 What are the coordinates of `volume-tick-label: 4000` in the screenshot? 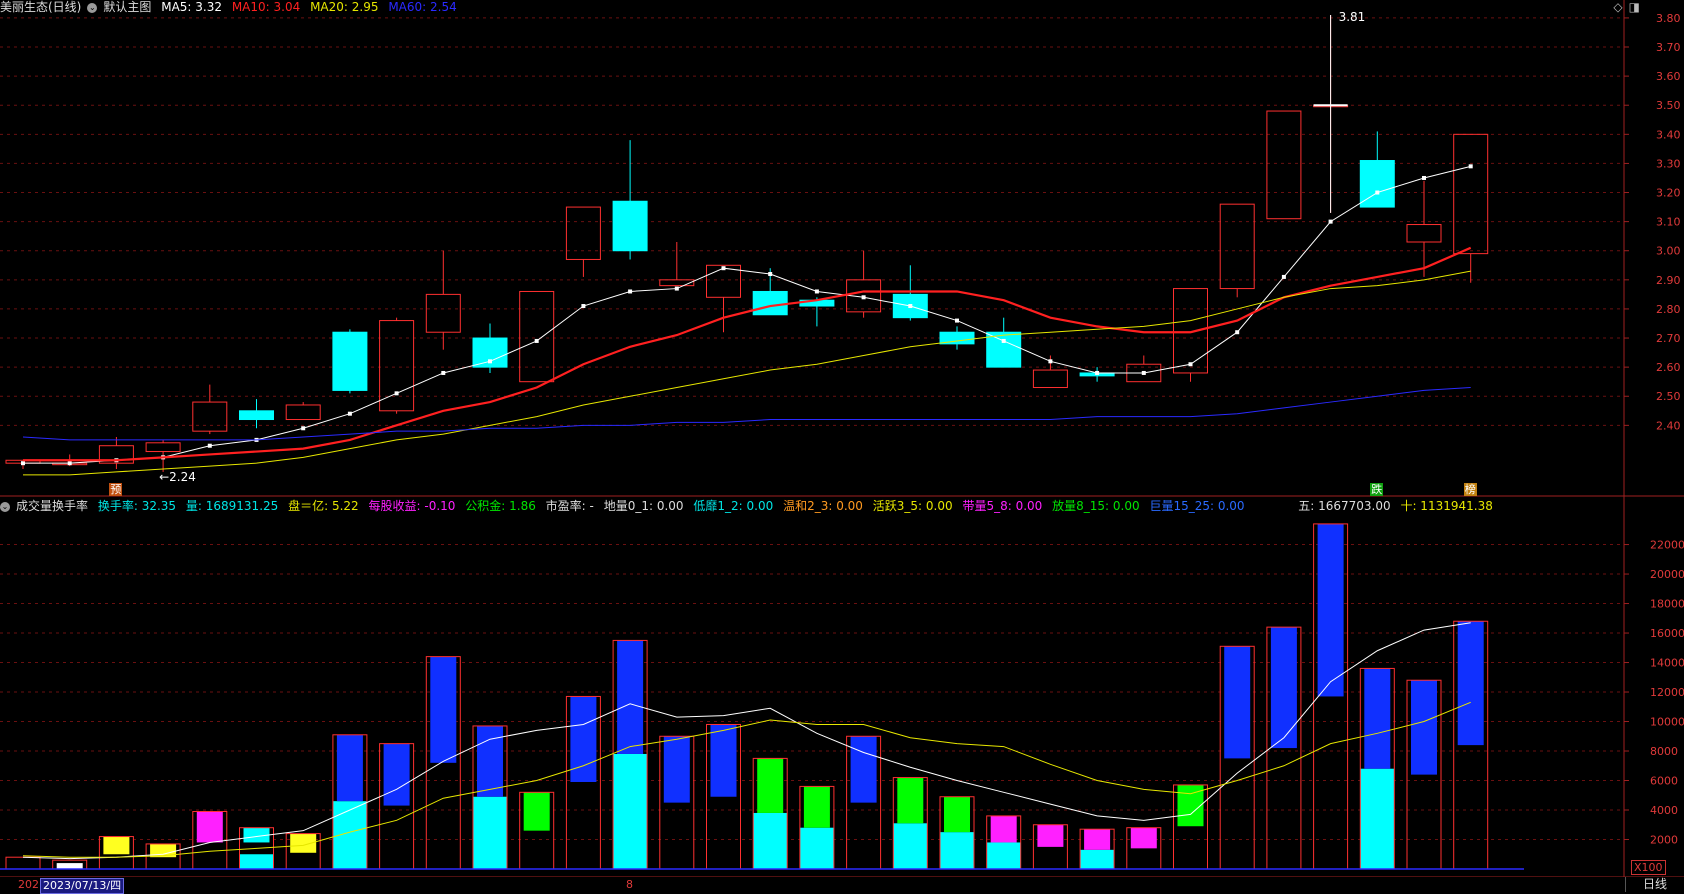 It's located at (1664, 810).